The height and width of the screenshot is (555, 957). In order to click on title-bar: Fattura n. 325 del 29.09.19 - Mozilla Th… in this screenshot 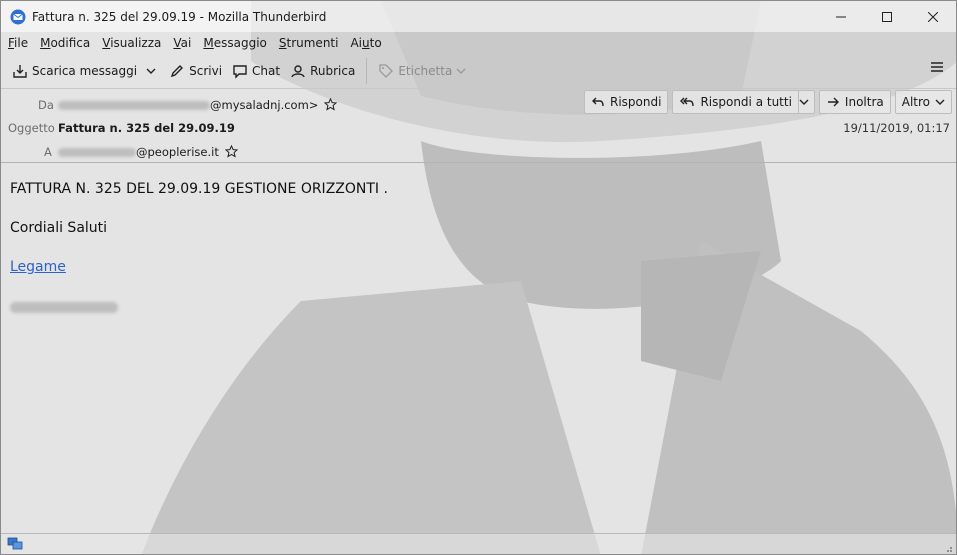, I will do `click(478, 16)`.